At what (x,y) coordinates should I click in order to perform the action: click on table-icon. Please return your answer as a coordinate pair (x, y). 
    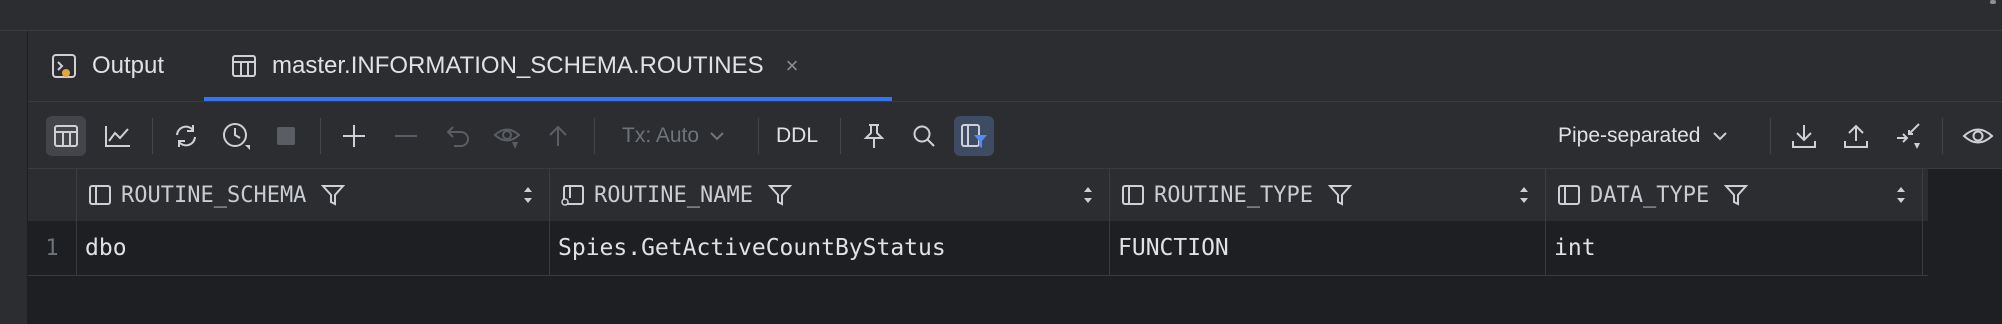
    Looking at the image, I should click on (244, 66).